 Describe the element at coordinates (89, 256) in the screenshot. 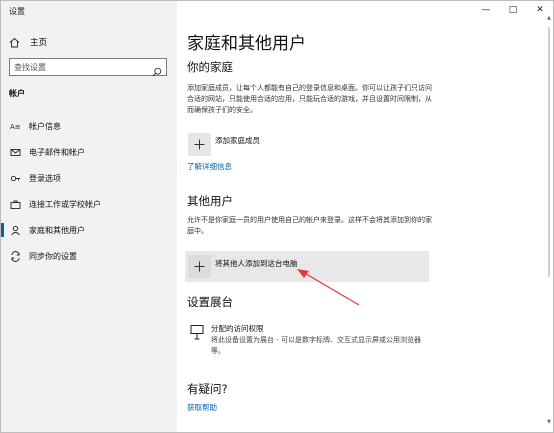

I see `sidebar-item-sync-settings: 同步你的设置` at that location.